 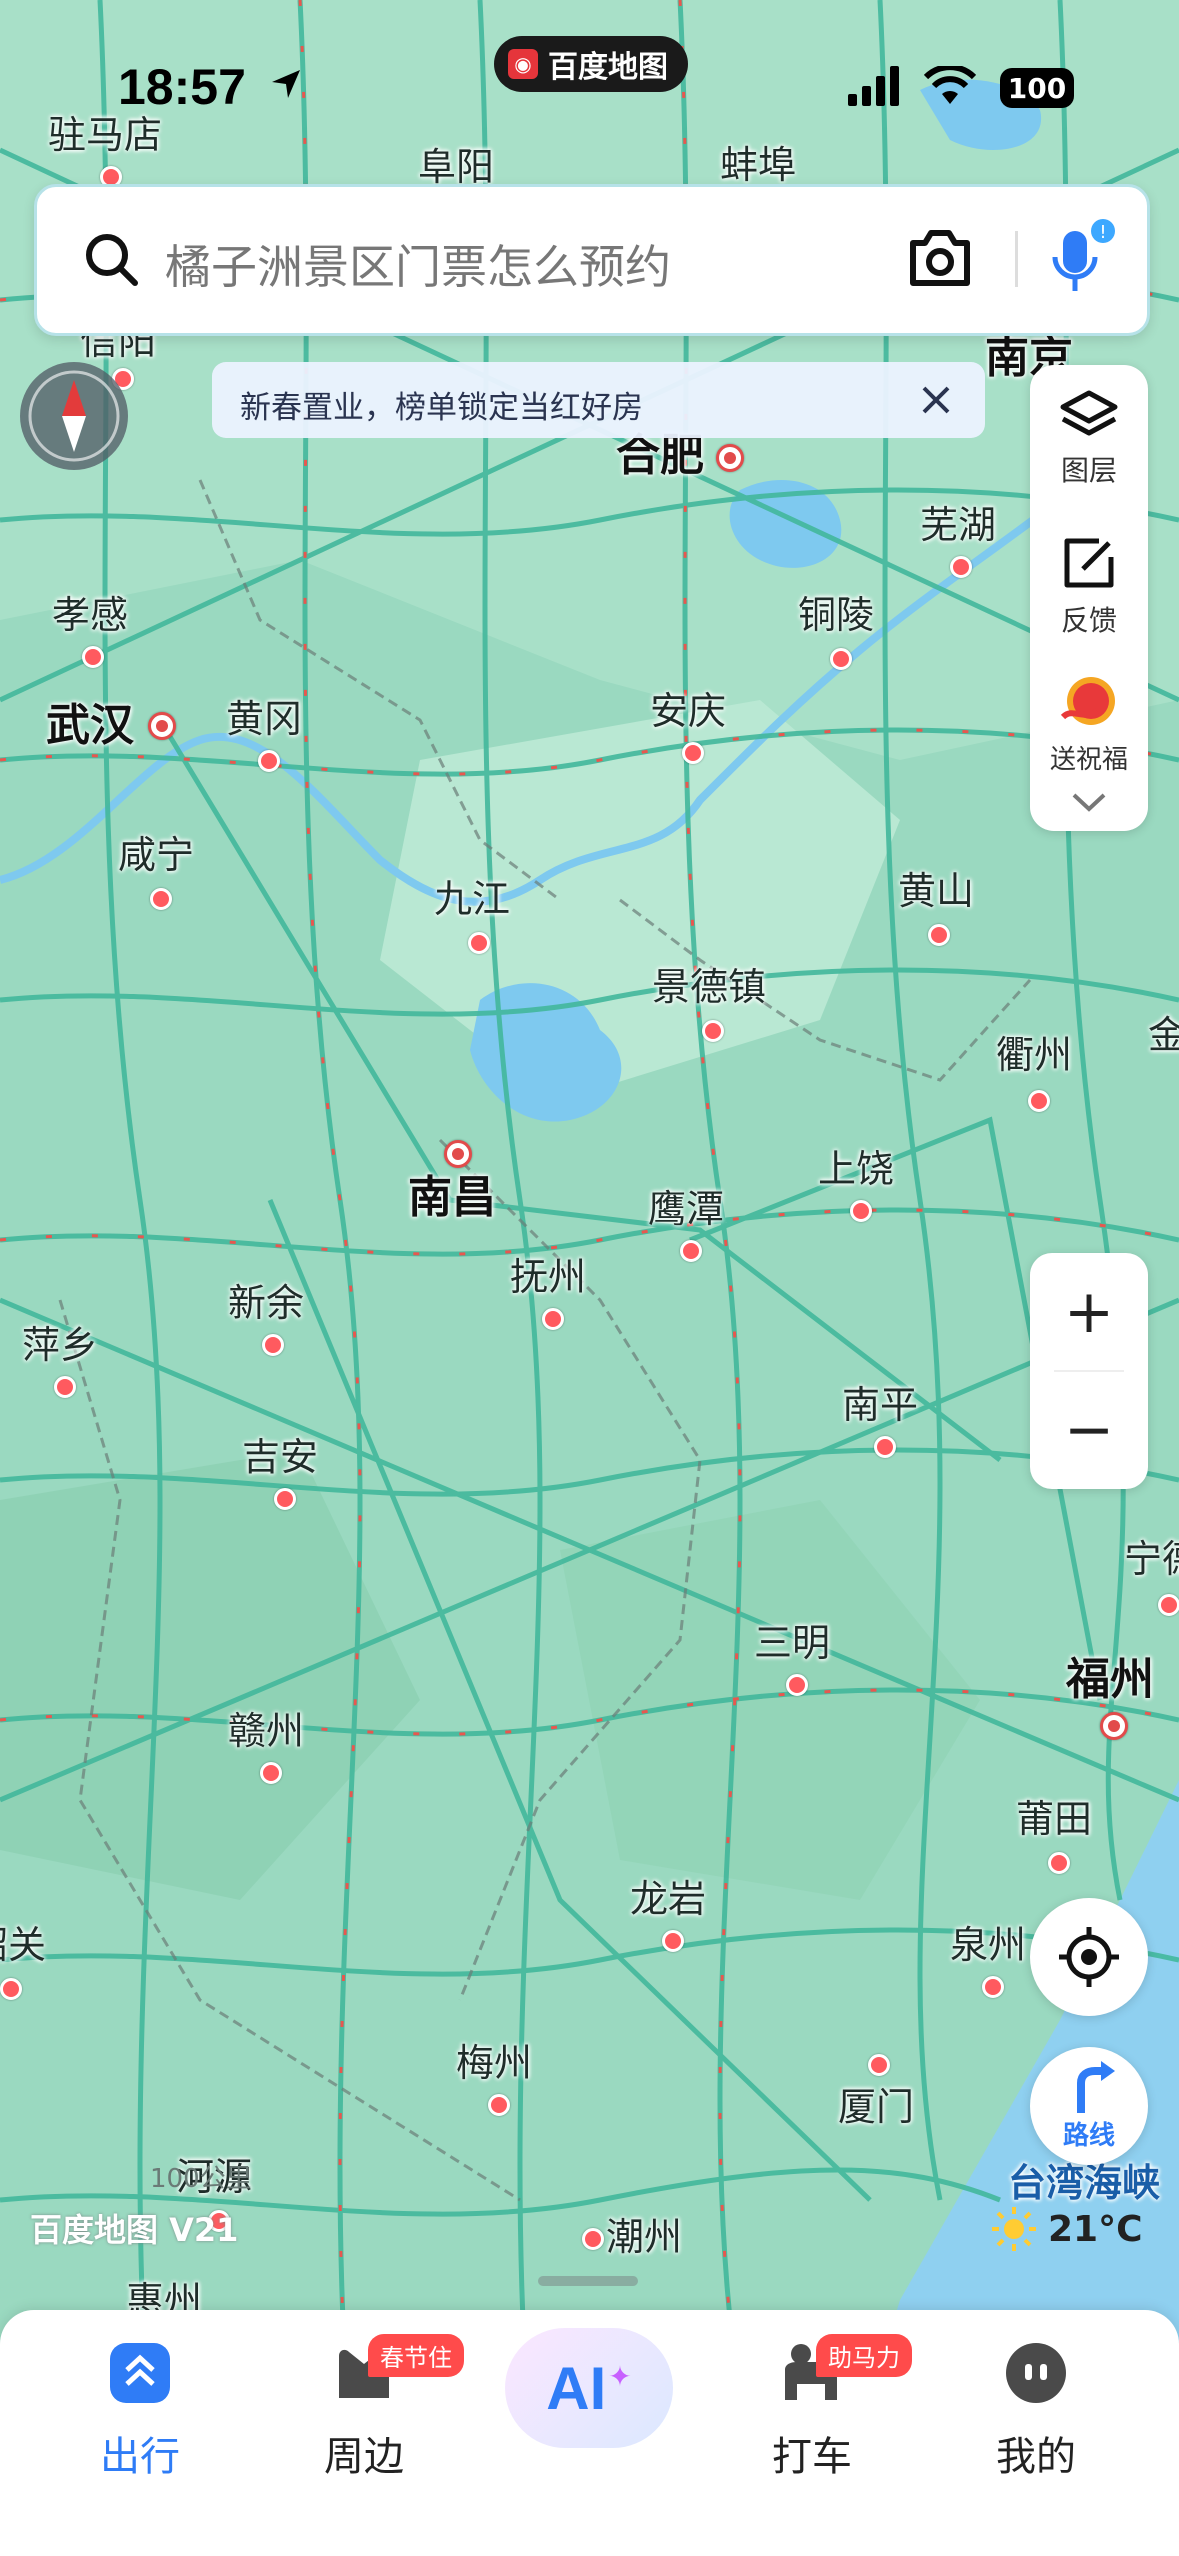 I want to click on city-label: 上饶, so click(x=856, y=1169).